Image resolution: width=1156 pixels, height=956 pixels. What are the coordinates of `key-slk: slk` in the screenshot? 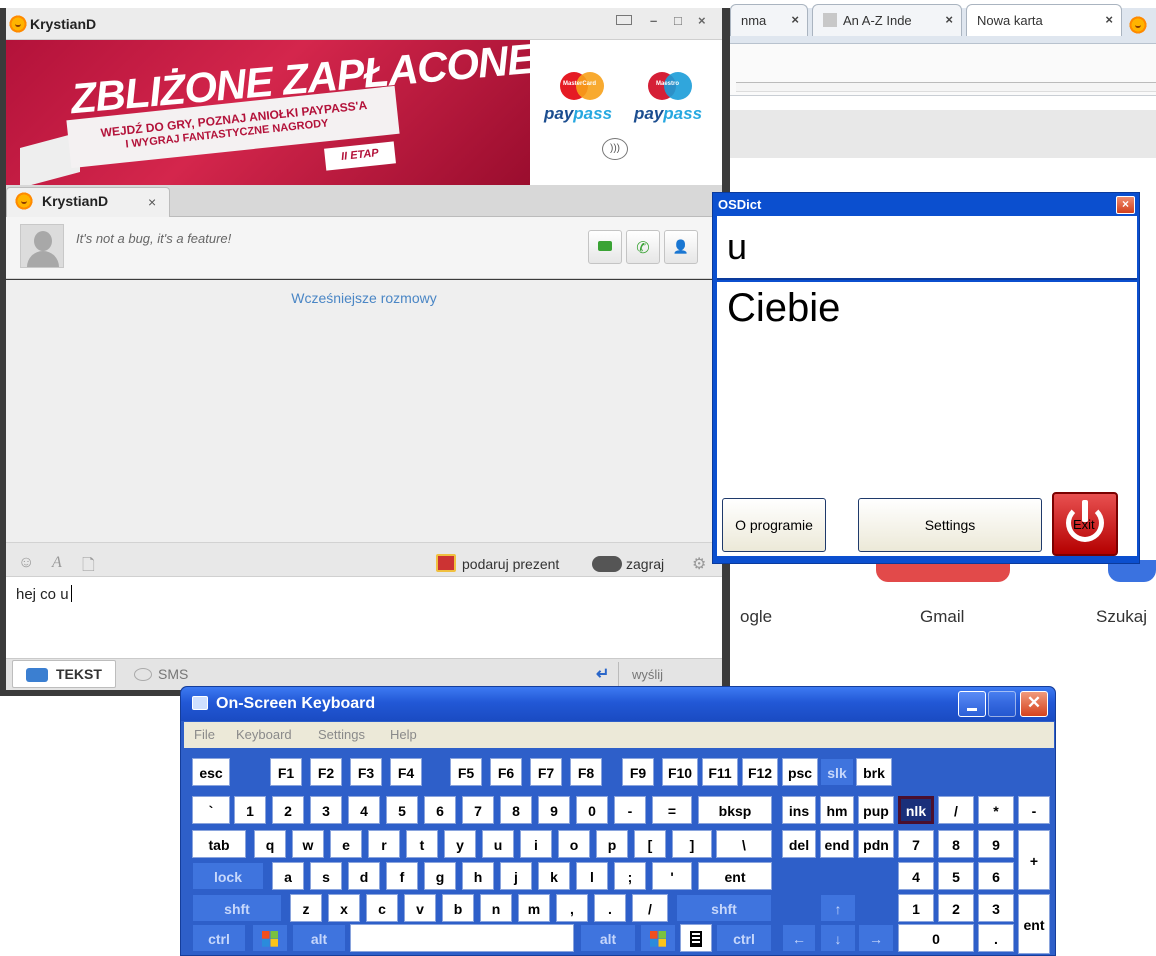 It's located at (837, 772).